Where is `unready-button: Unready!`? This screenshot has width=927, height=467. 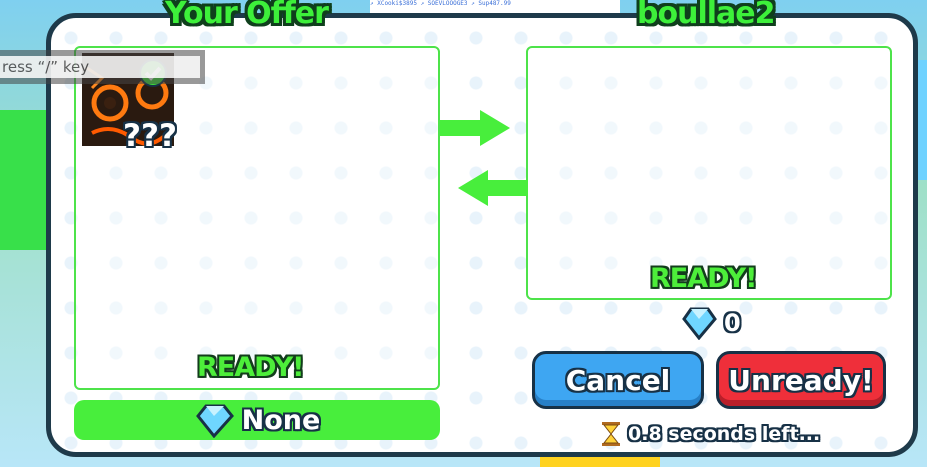
unready-button: Unready! is located at coordinates (801, 380).